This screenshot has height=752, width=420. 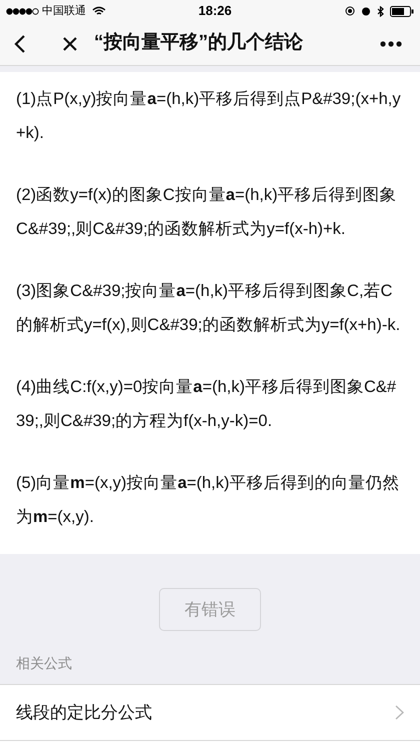 What do you see at coordinates (207, 404) in the screenshot?
I see `conclusion-paragraph: (4)曲线C:f(x,y)=0按向量a=(h,k)平移后得到图象C&#39;,则C&#39;的方程为f(x-h,y-k)=0.` at bounding box center [207, 404].